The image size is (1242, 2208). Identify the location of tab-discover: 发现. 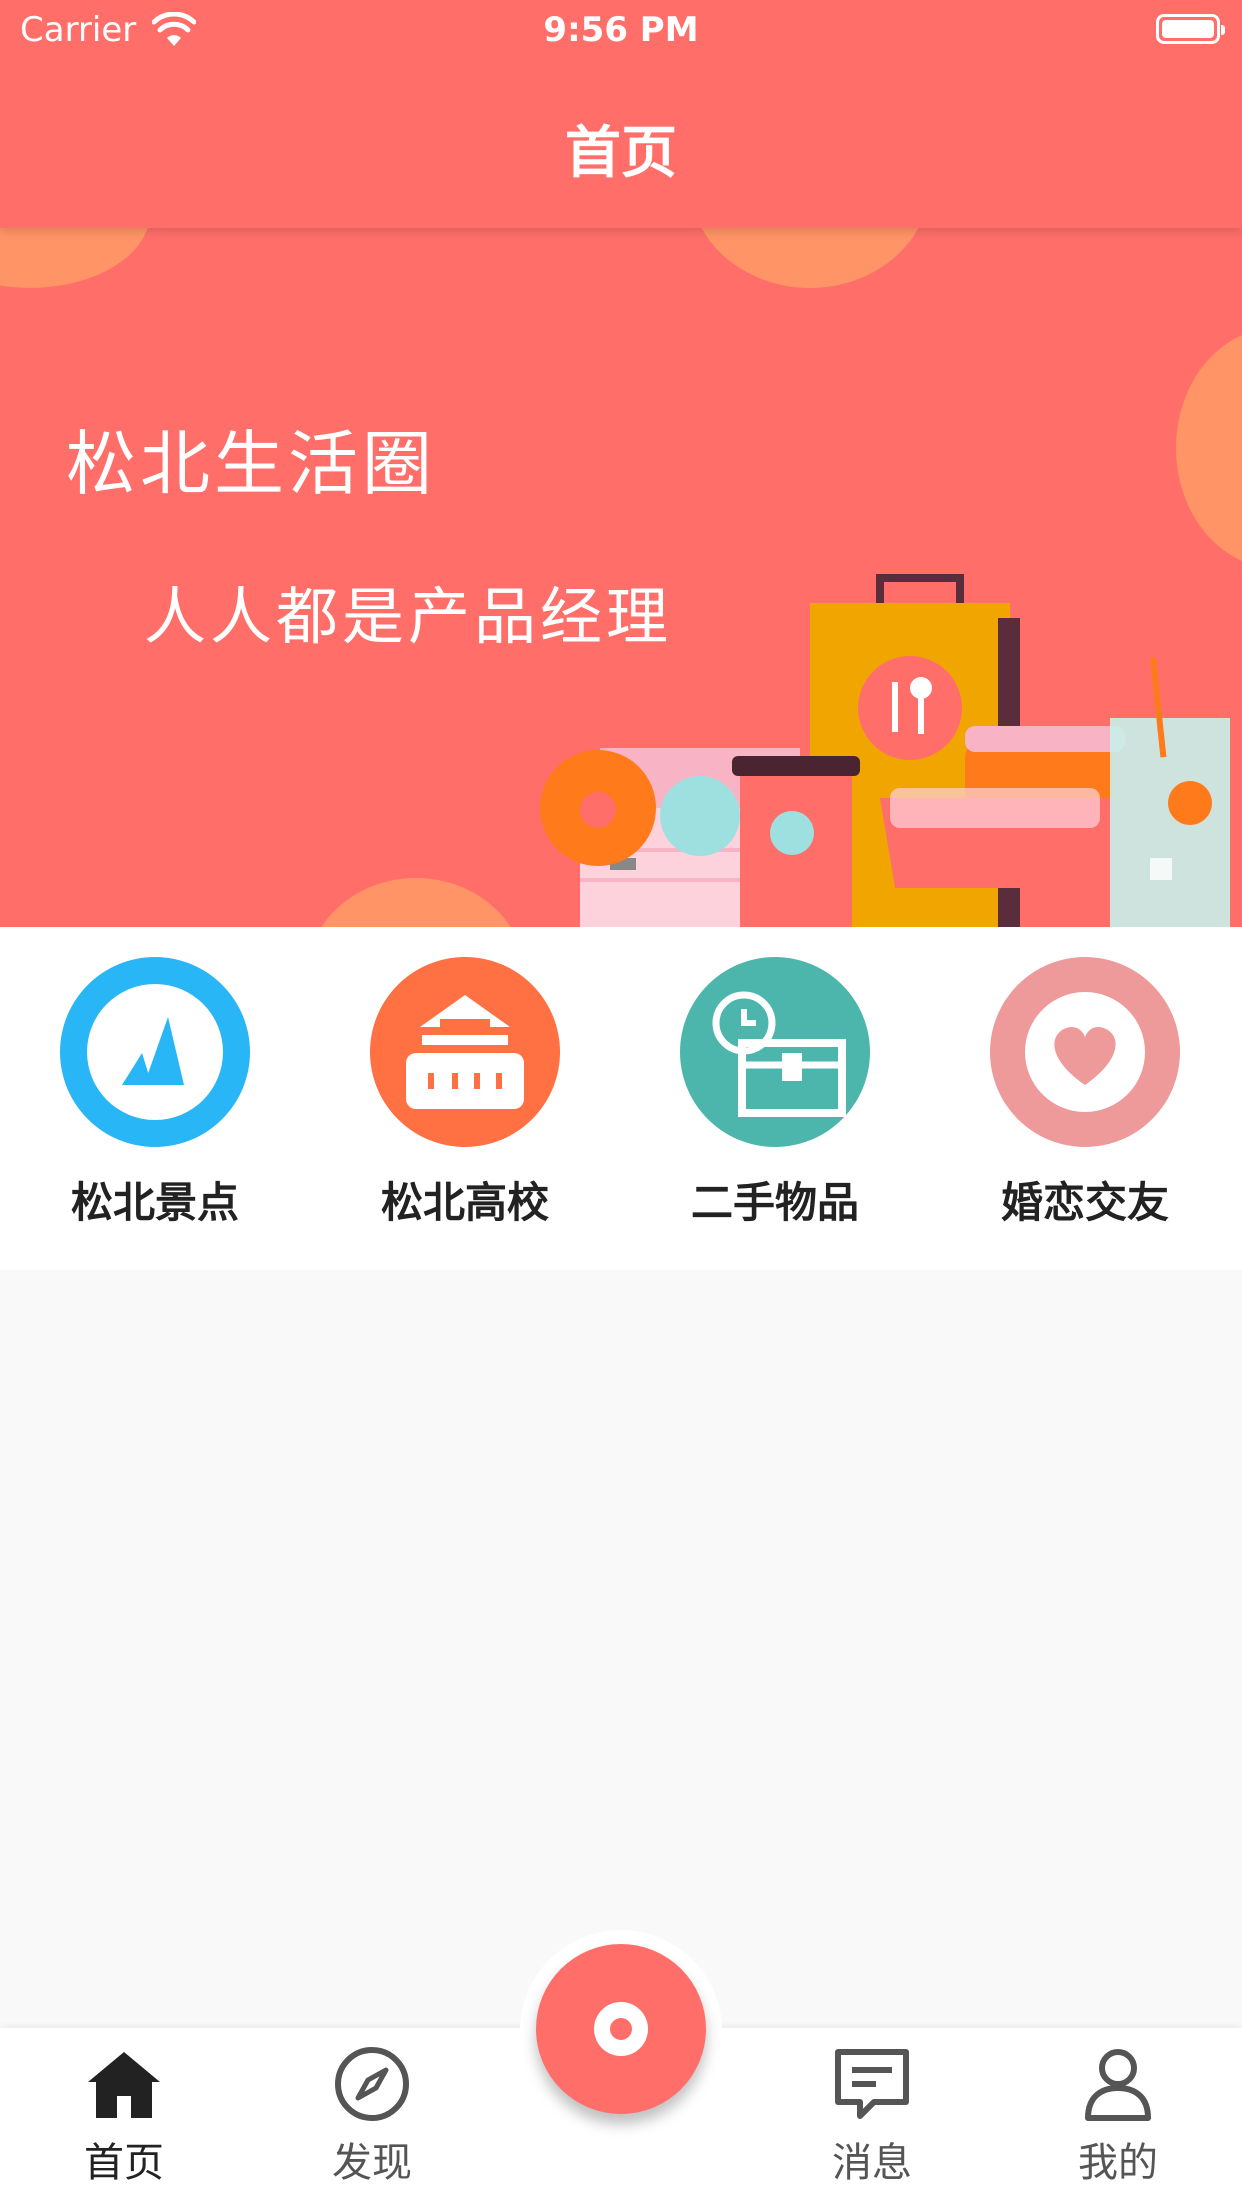
(372, 2116).